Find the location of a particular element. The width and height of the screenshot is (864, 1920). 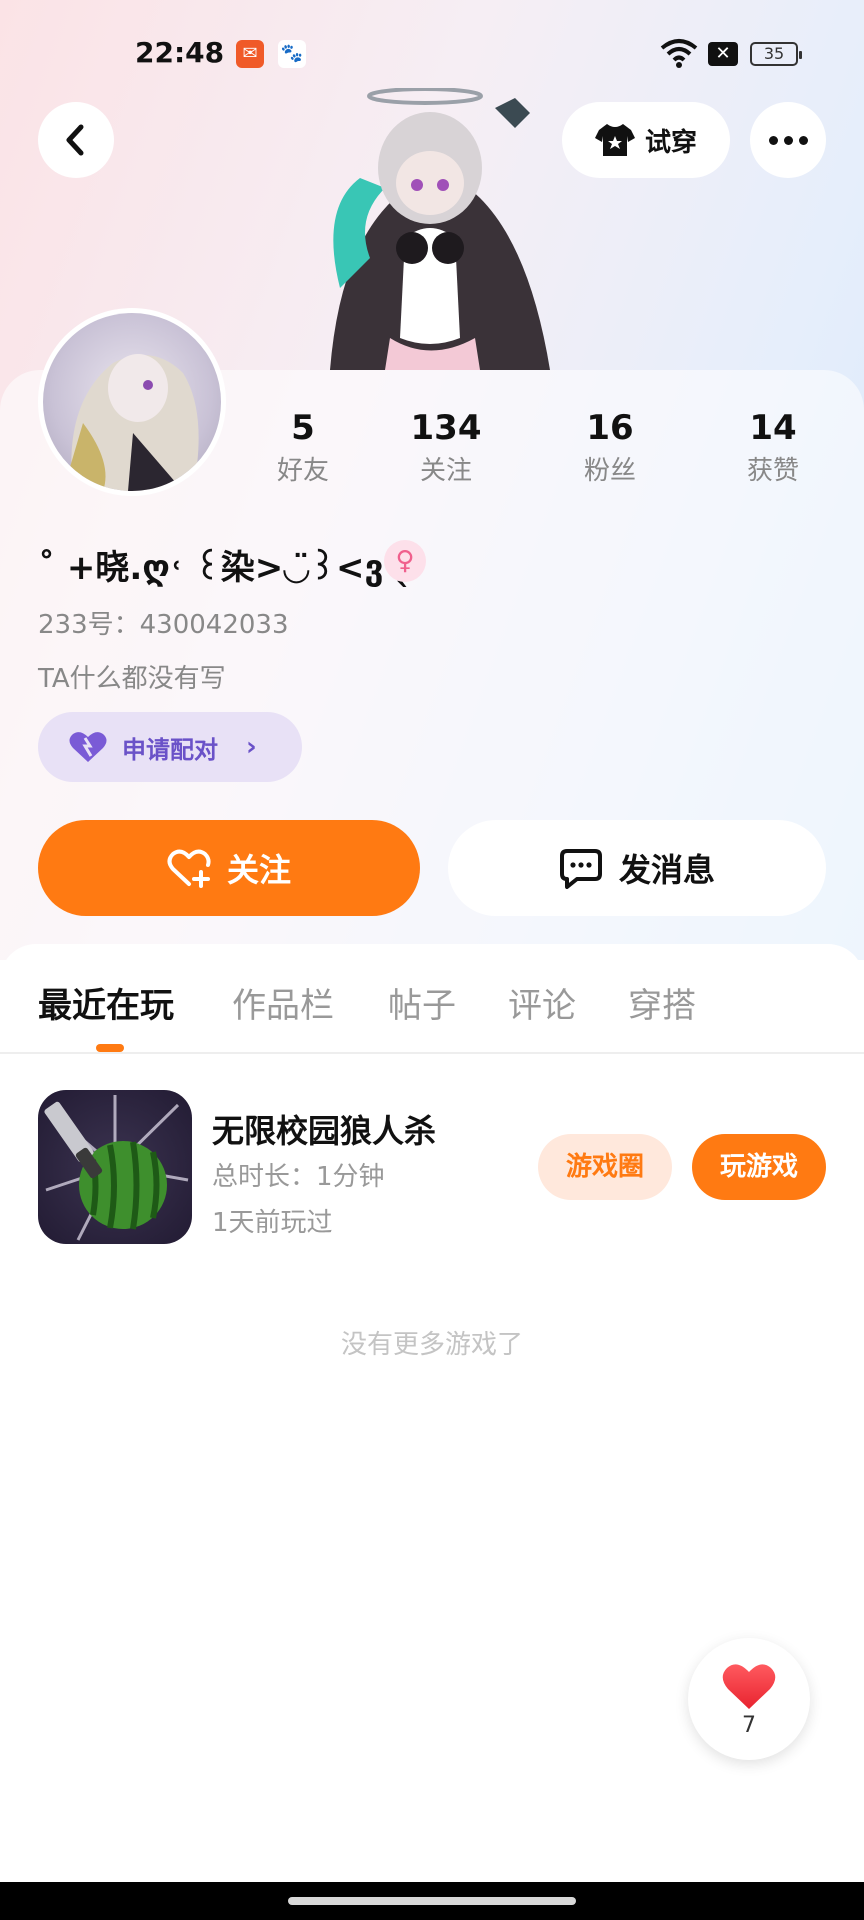

status-time: 22:48 is located at coordinates (180, 52).